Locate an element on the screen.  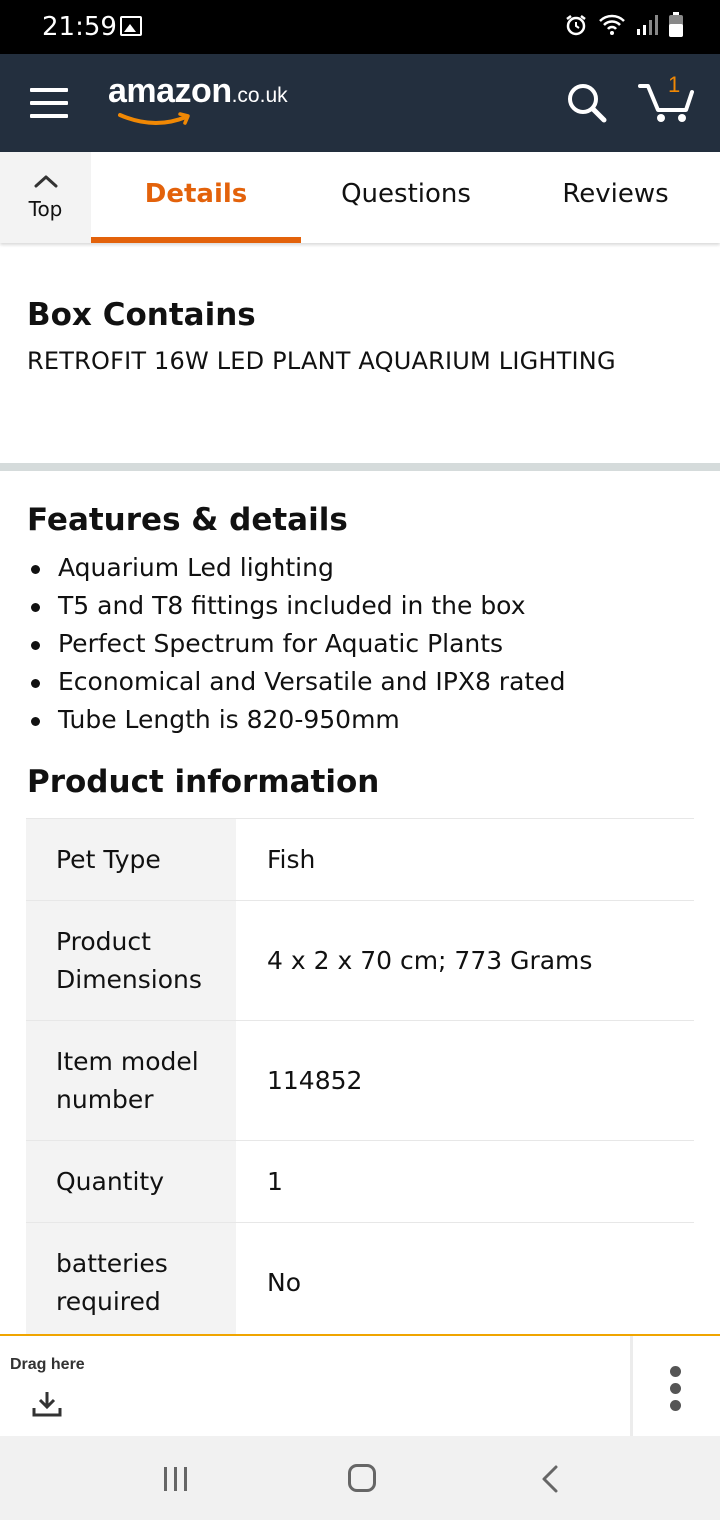
tab-details-label: Details is located at coordinates (196, 194).